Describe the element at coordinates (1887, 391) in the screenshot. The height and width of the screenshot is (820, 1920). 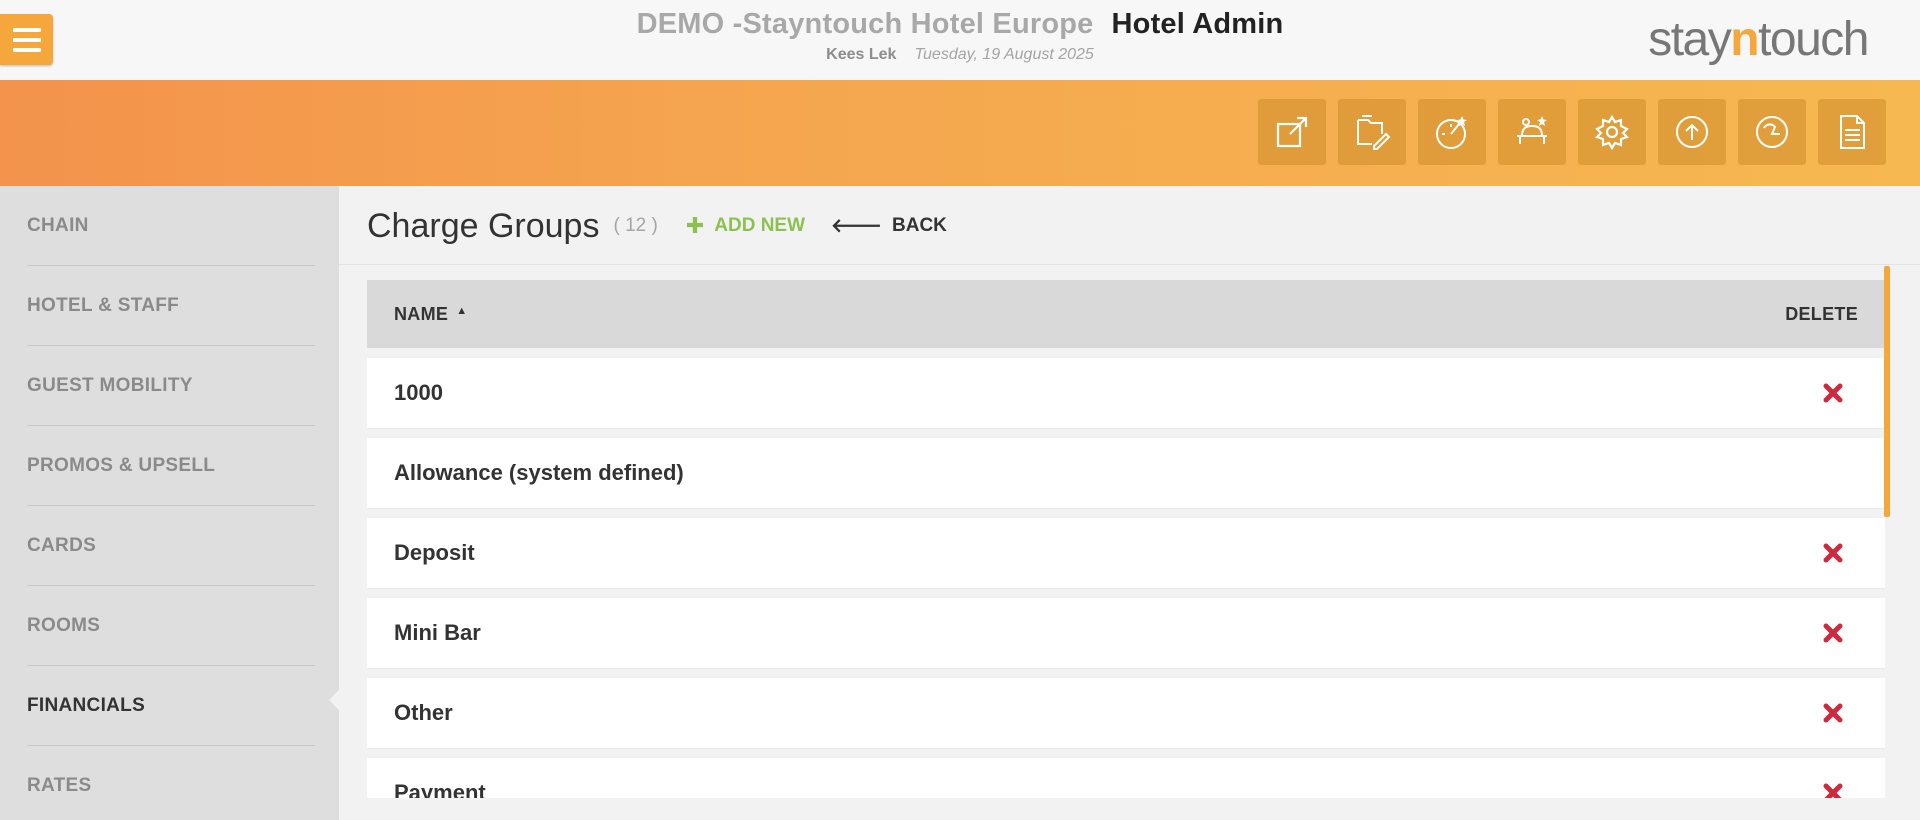
I see `table-scrollbar` at that location.